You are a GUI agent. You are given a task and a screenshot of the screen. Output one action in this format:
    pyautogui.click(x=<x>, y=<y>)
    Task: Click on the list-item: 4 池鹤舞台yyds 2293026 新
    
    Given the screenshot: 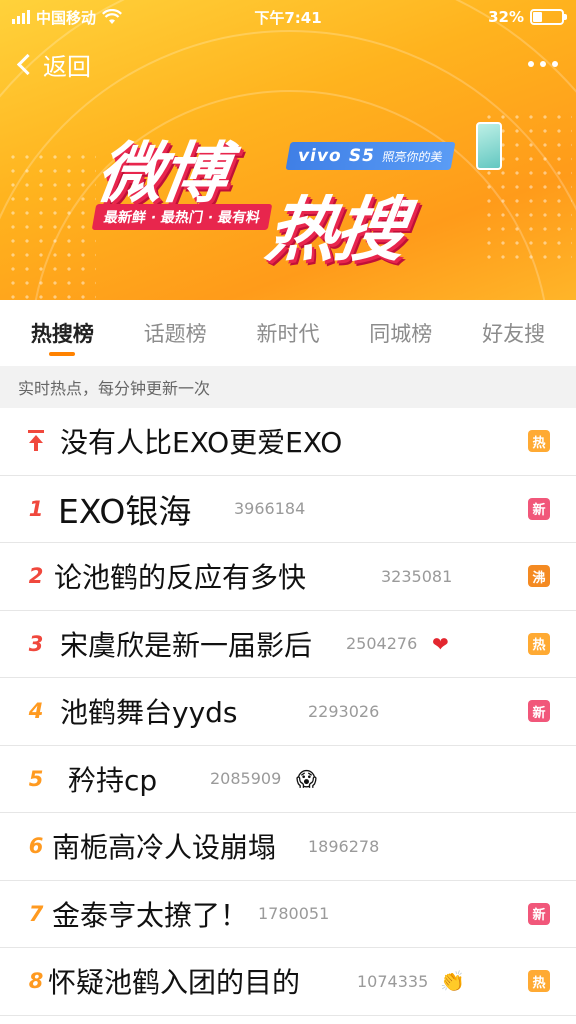 What is the action you would take?
    pyautogui.click(x=288, y=712)
    